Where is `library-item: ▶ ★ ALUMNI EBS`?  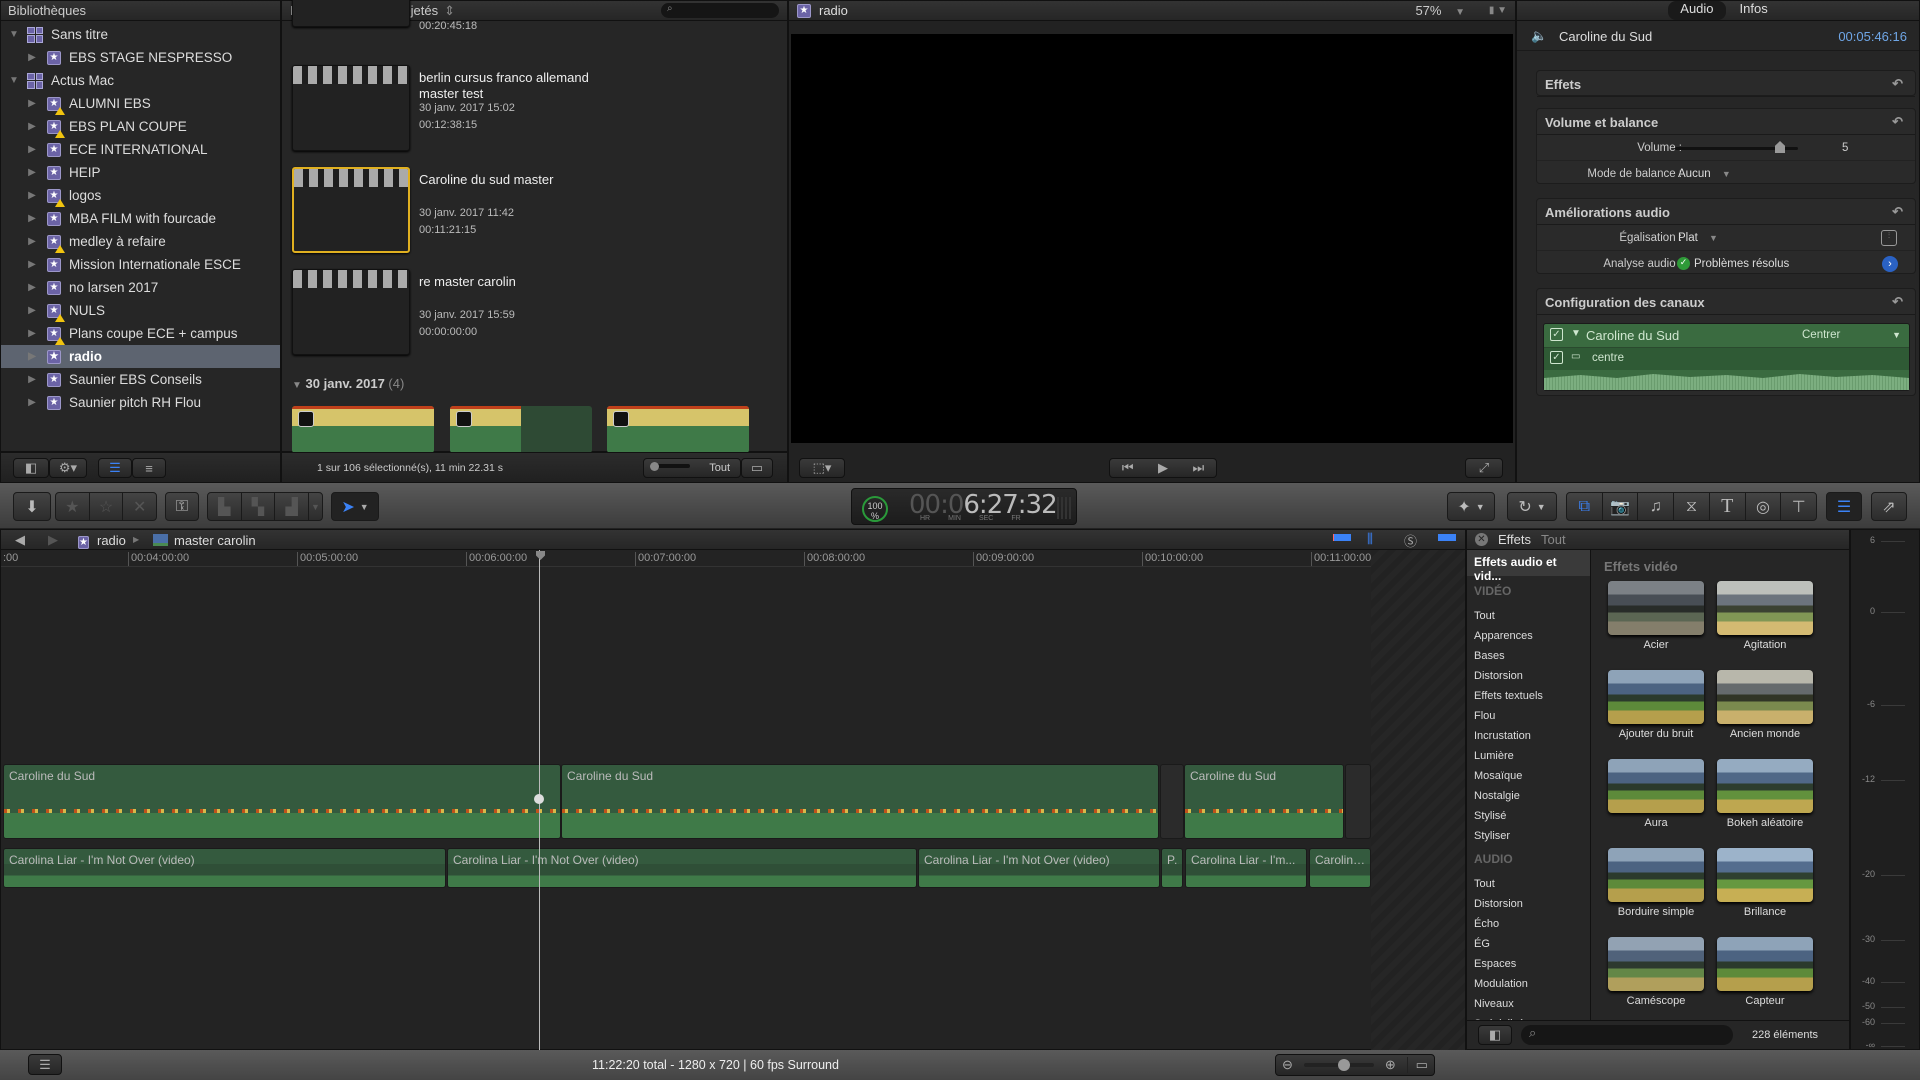 library-item: ▶ ★ ALUMNI EBS is located at coordinates (140, 103).